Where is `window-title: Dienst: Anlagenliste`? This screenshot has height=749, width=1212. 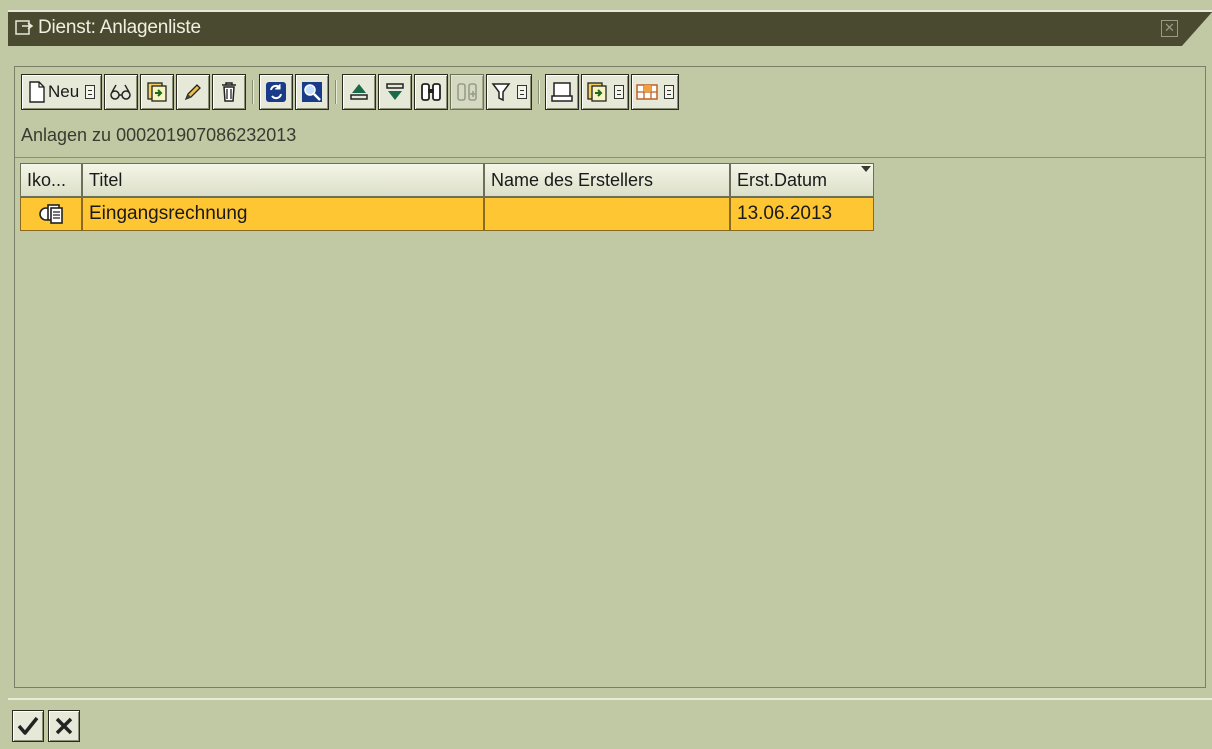
window-title: Dienst: Anlagenliste is located at coordinates (119, 27).